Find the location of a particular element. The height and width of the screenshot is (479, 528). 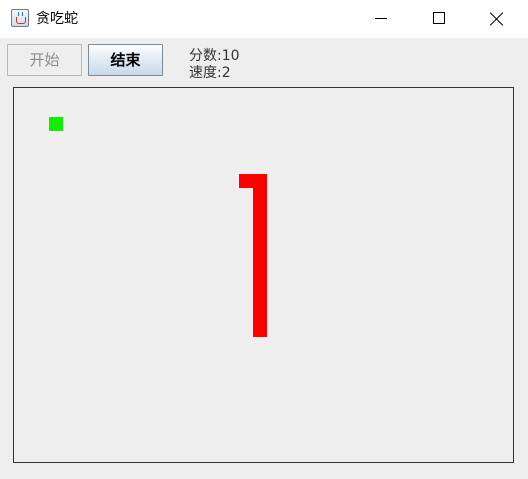

steam-icon-part is located at coordinates (20, 14).